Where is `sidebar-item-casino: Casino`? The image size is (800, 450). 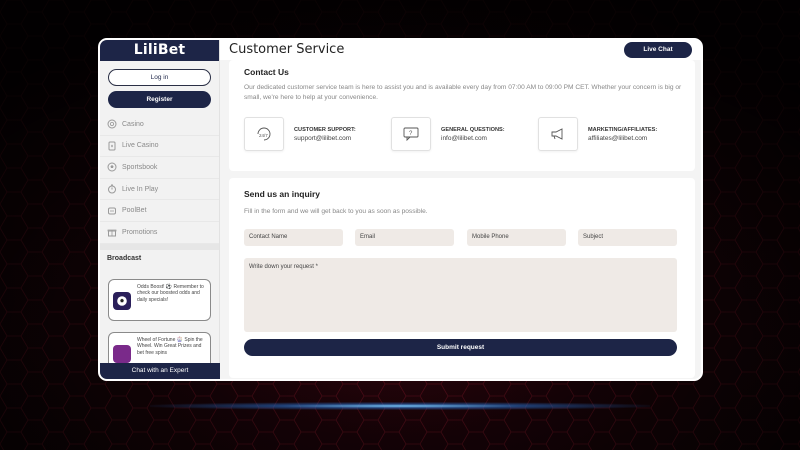 sidebar-item-casino: Casino is located at coordinates (159, 125).